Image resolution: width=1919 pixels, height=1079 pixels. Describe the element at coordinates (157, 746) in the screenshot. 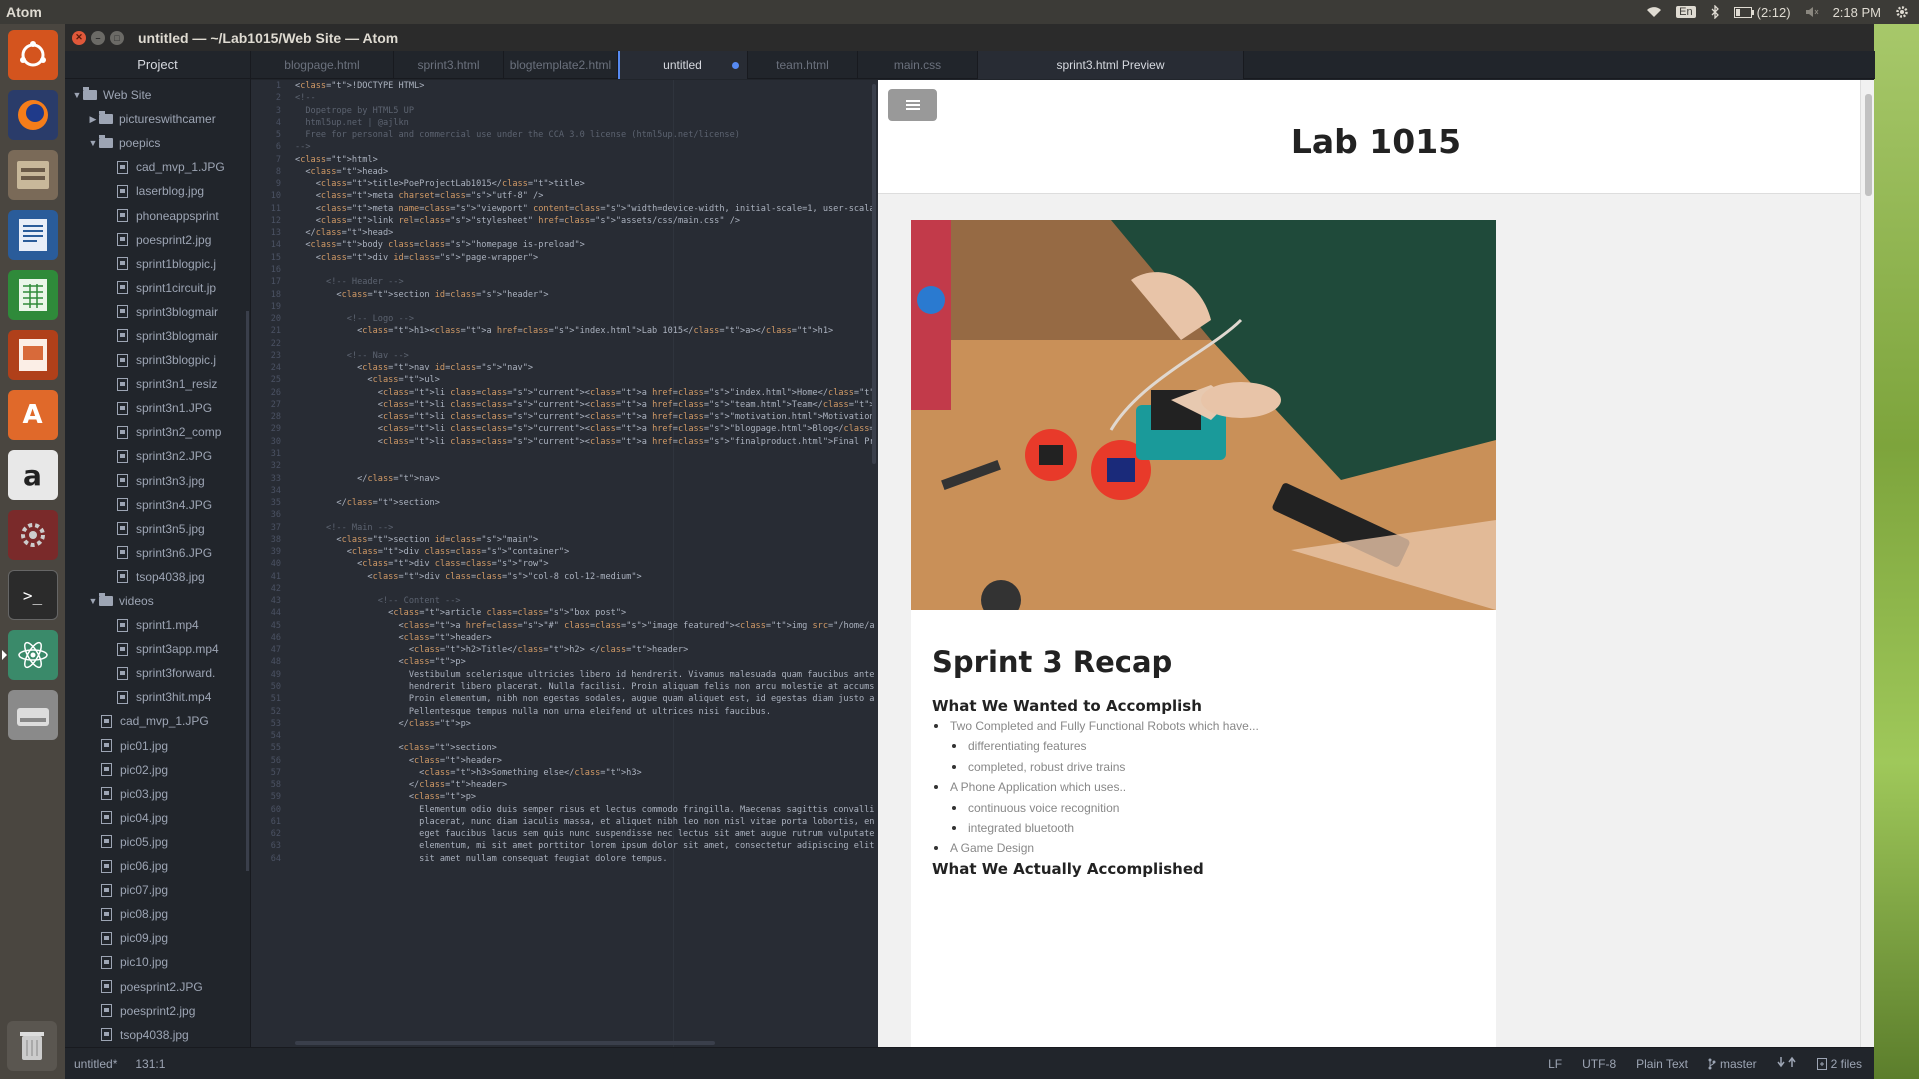

I see `tree-file: pic01.jpg` at that location.